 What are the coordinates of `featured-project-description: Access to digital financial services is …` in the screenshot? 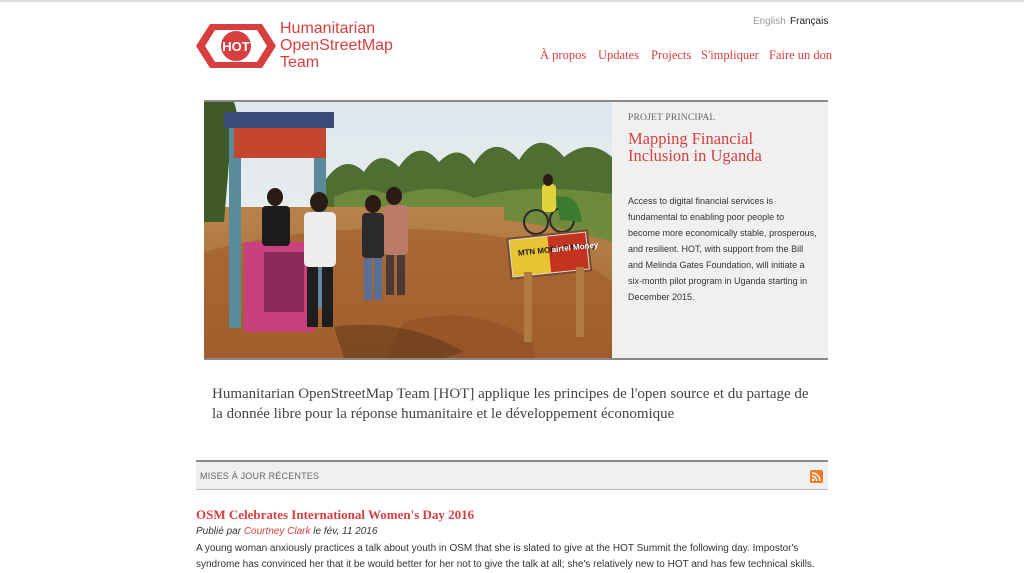 It's located at (722, 249).